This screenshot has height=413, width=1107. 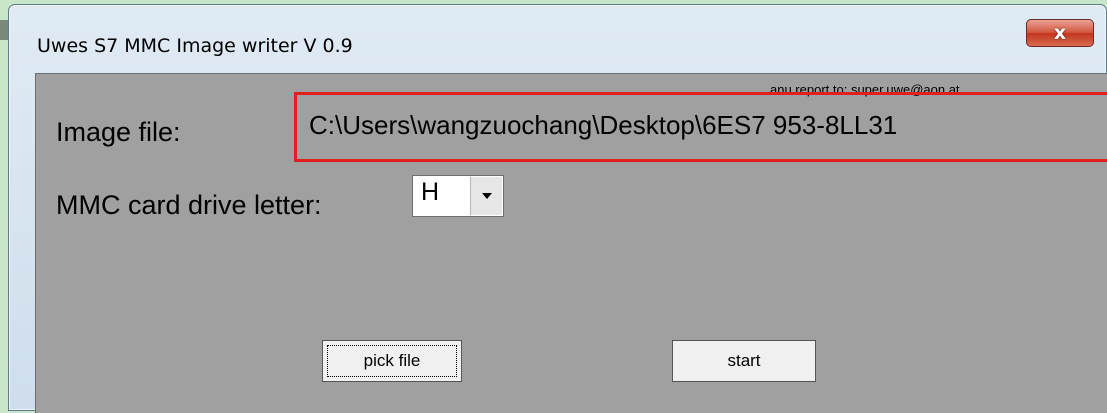 What do you see at coordinates (118, 132) in the screenshot?
I see `image-file-label: Image file:` at bounding box center [118, 132].